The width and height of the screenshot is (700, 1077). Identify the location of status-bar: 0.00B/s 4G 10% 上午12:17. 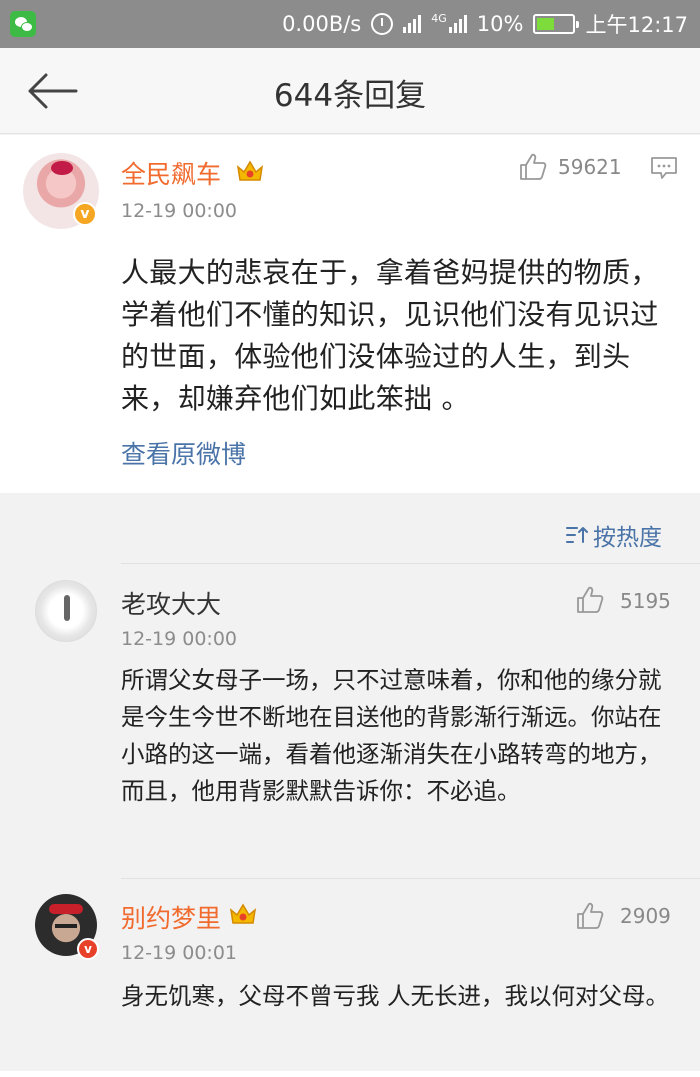
(350, 24).